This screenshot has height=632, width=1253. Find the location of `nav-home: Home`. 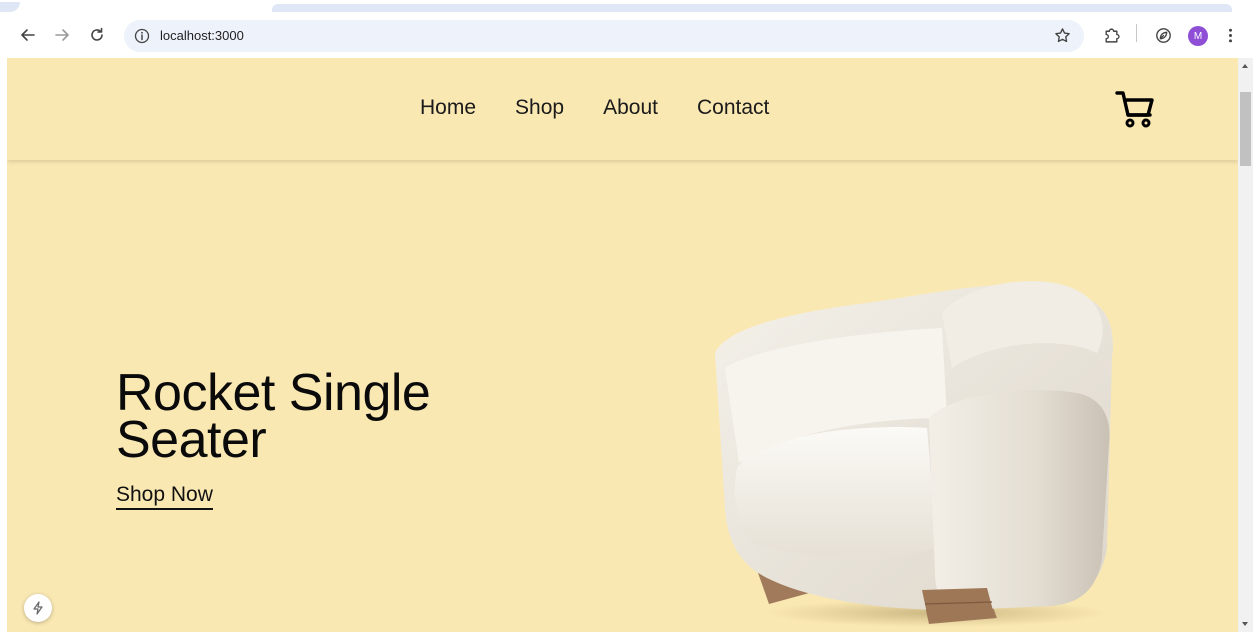

nav-home: Home is located at coordinates (448, 108).